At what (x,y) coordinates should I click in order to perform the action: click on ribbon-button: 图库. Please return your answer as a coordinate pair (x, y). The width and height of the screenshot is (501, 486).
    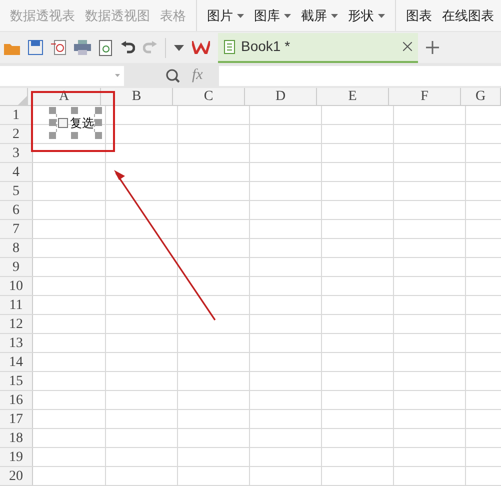
    Looking at the image, I should click on (272, 16).